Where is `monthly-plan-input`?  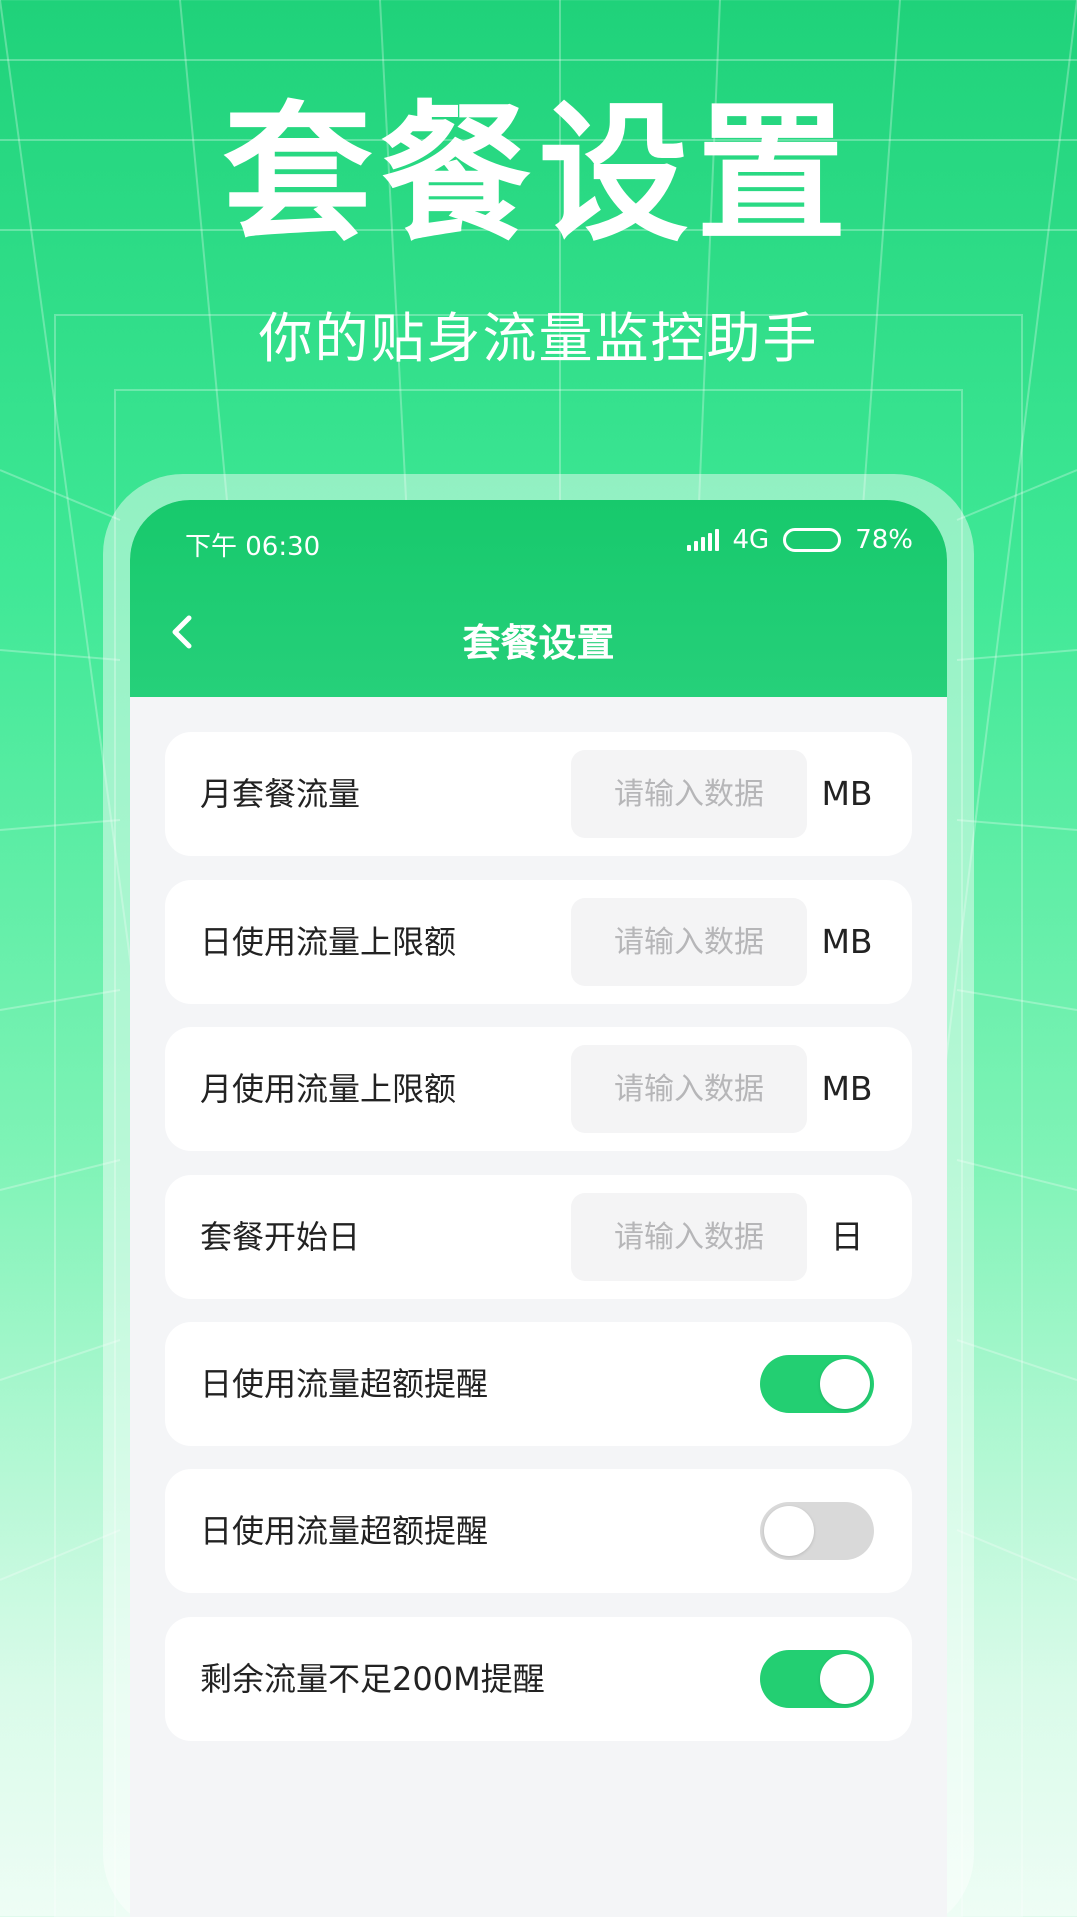
monthly-plan-input is located at coordinates (689, 794).